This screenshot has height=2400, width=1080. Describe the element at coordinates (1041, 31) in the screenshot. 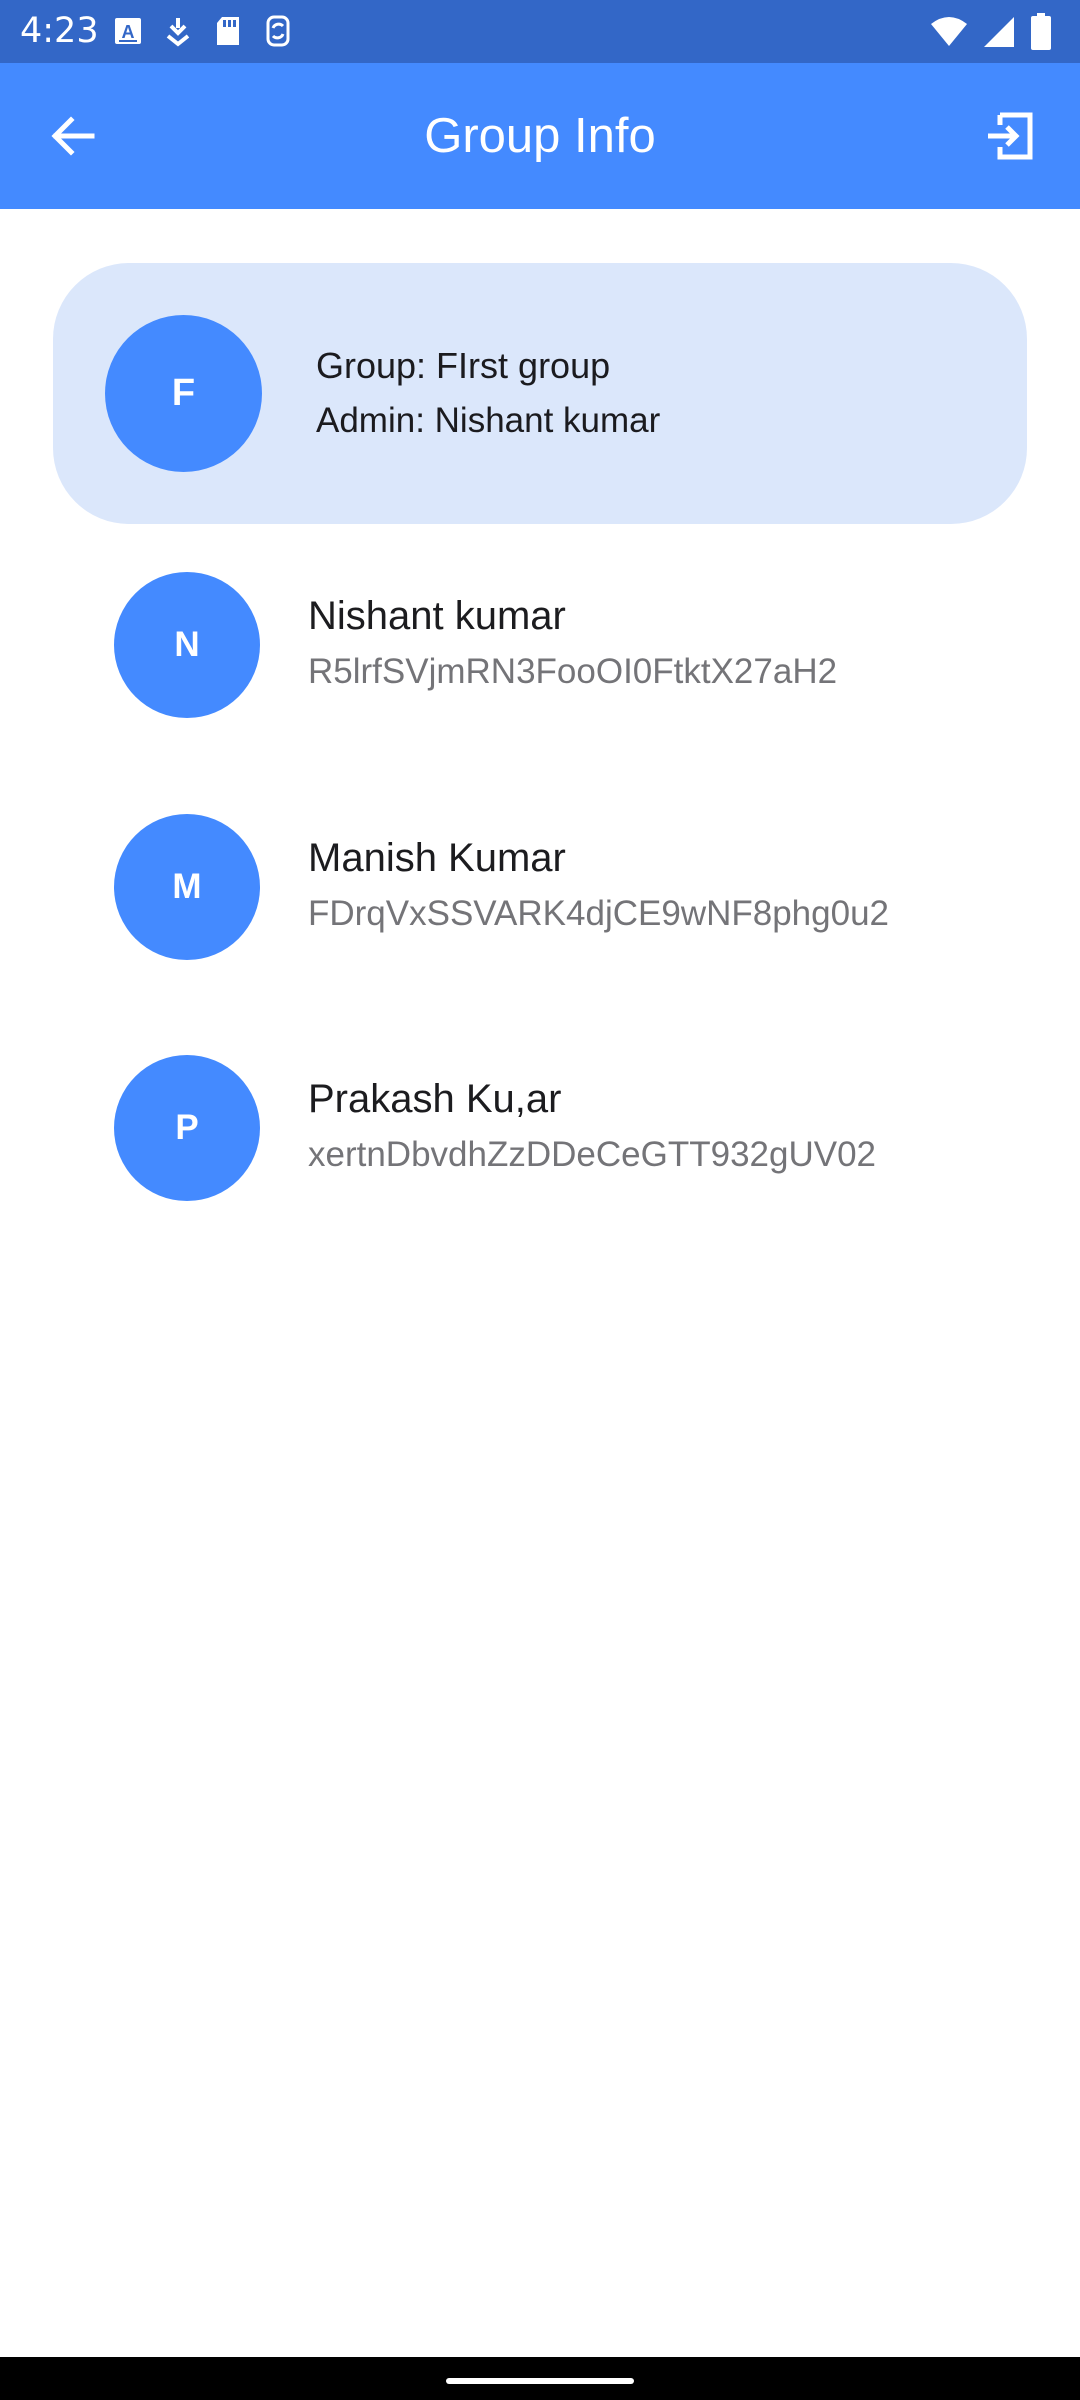

I see `battery-icon` at that location.